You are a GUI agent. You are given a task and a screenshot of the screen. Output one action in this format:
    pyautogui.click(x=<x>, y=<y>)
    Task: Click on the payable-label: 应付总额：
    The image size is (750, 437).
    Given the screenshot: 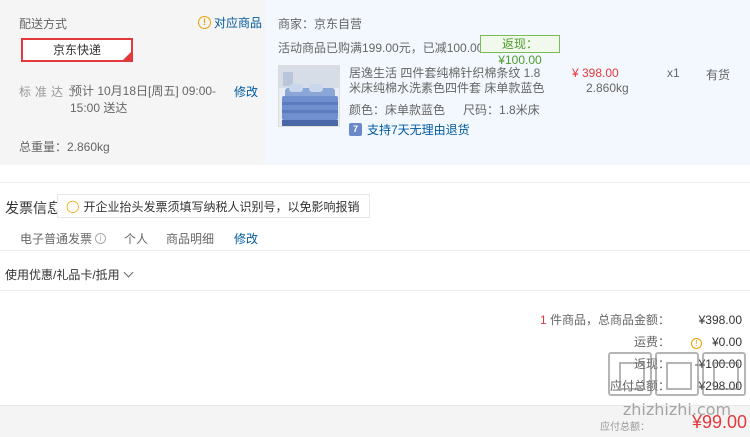 What is the action you would take?
    pyautogui.click(x=639, y=386)
    